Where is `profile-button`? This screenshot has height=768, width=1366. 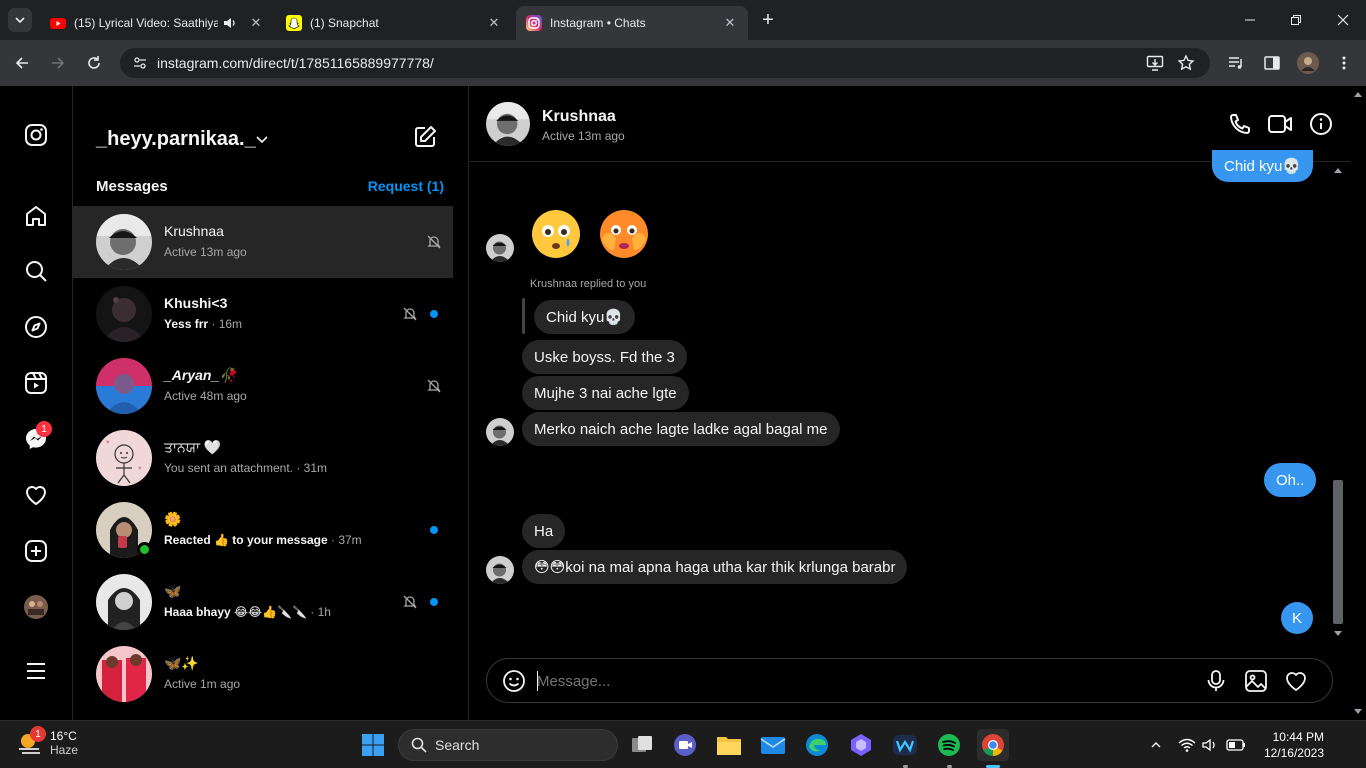 profile-button is located at coordinates (1308, 63).